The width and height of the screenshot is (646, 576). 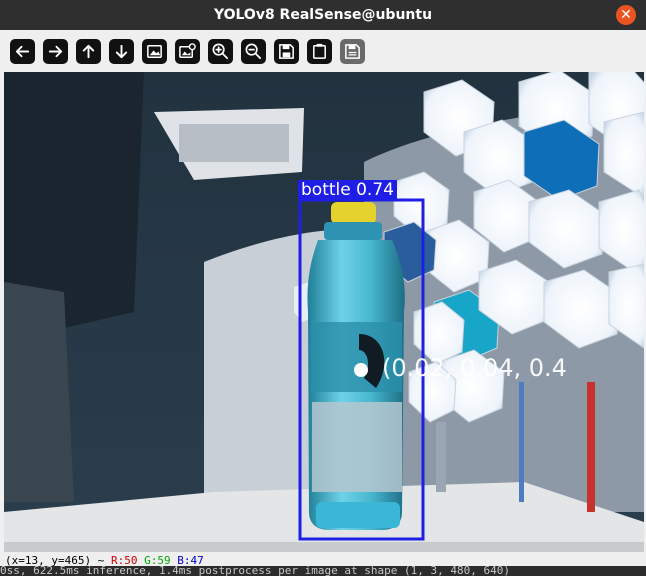 I want to click on title-bar: YOLOv8 RealSense@ubuntu ✕, so click(x=323, y=15).